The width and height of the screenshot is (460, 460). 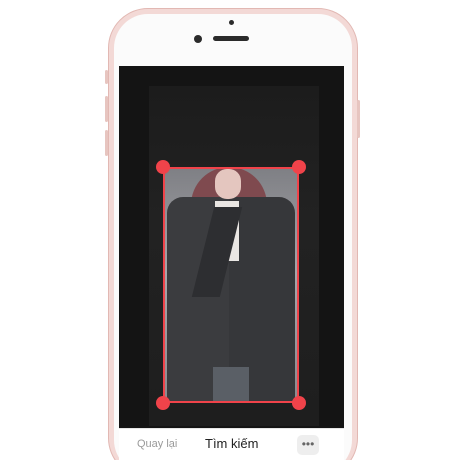 I want to click on search-title: Tìm kiếm, so click(x=232, y=443).